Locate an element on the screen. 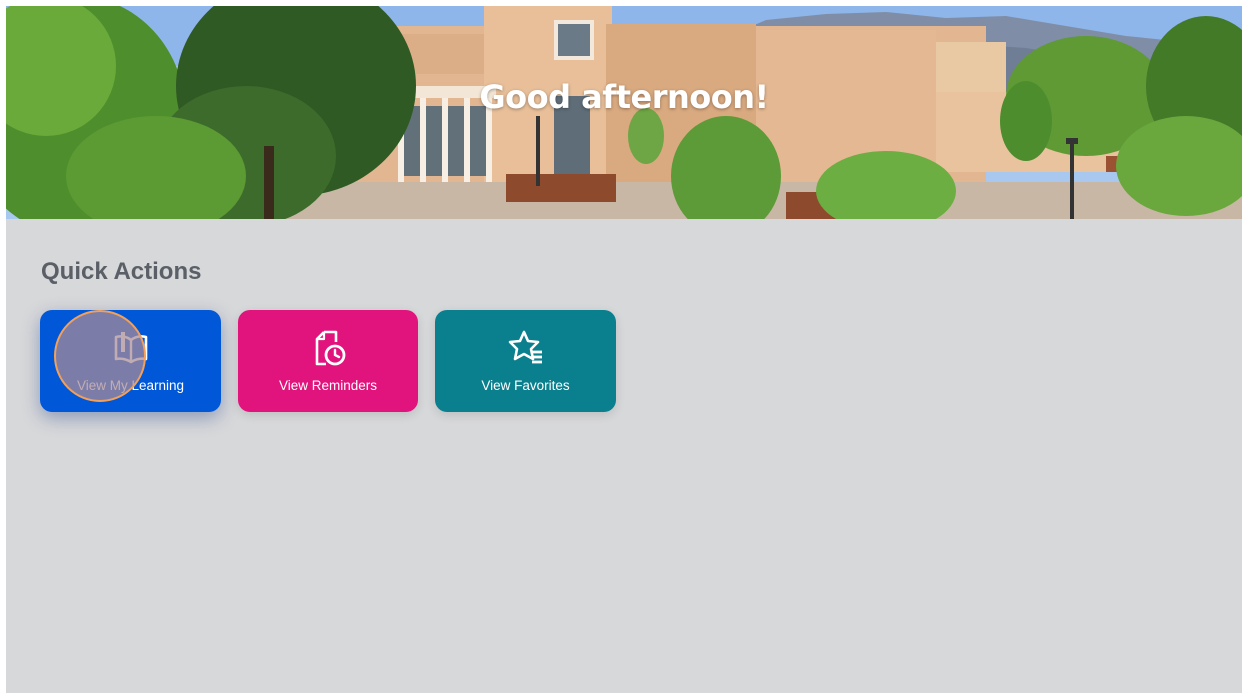 The image size is (1244, 693). document-clock-icon is located at coordinates (330, 348).